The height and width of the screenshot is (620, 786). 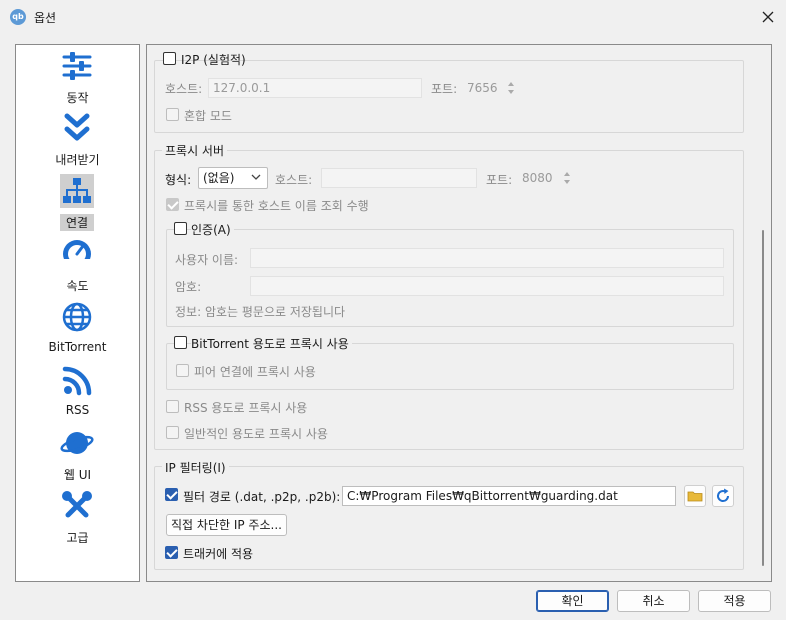 What do you see at coordinates (487, 258) in the screenshot?
I see `username-field` at bounding box center [487, 258].